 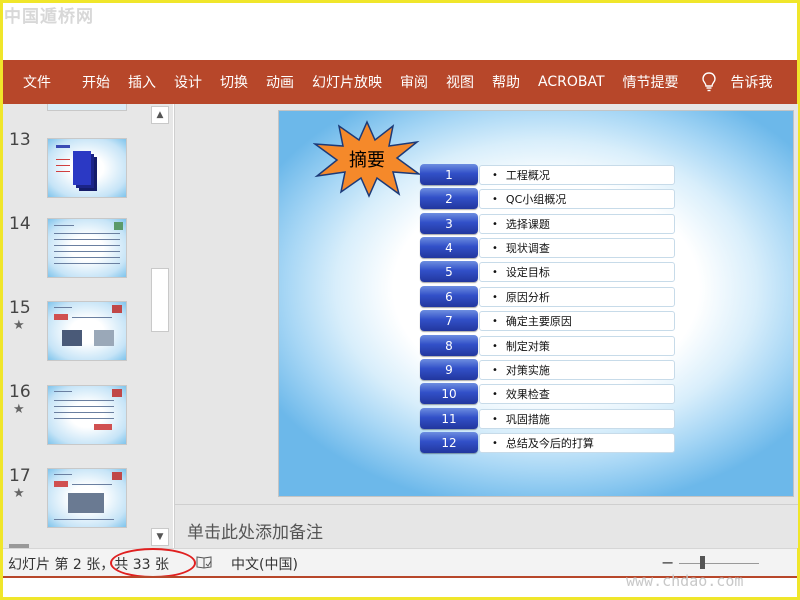 What do you see at coordinates (188, 82) in the screenshot?
I see `tab-design: 设计` at bounding box center [188, 82].